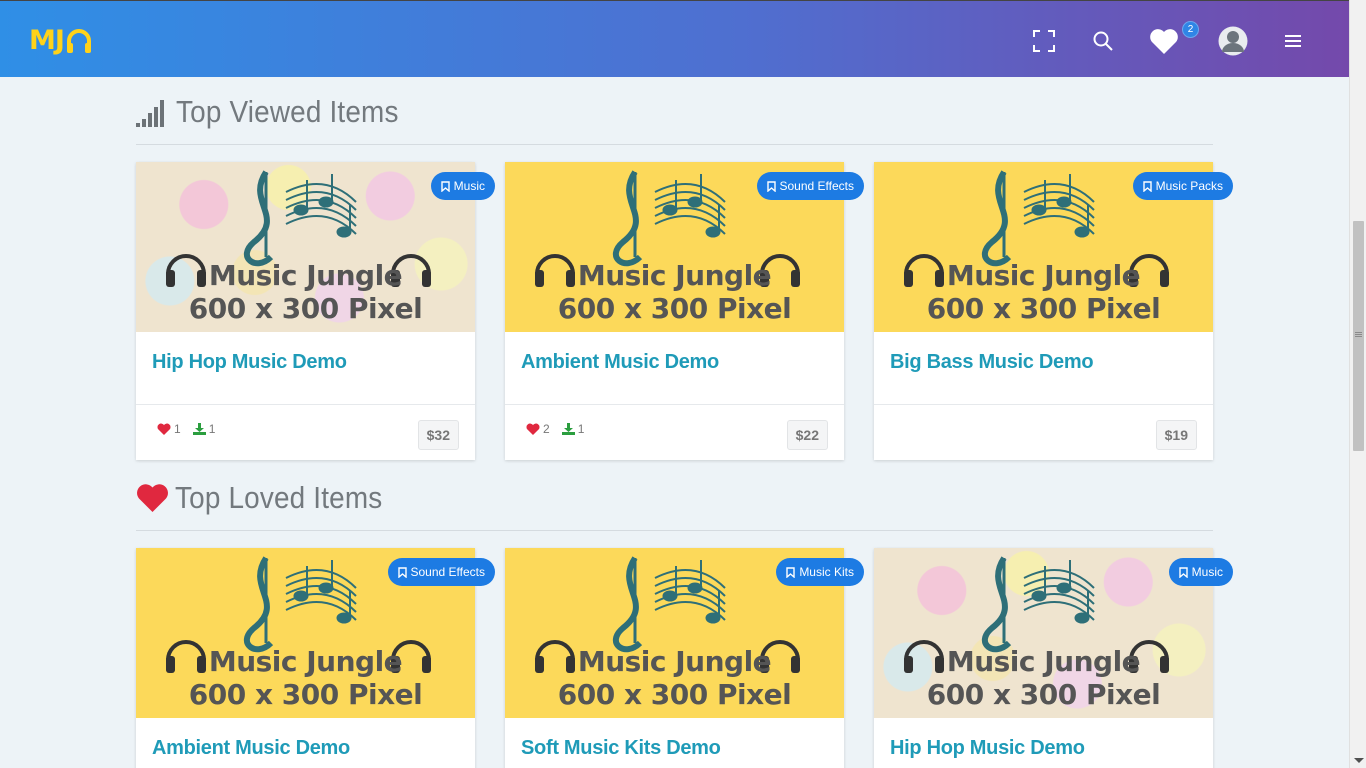 Image resolution: width=1366 pixels, height=768 pixels. What do you see at coordinates (555, 429) in the screenshot?
I see `card-stats: 2 1` at bounding box center [555, 429].